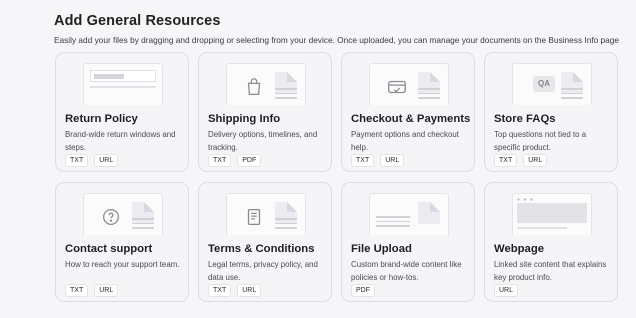 Image resolution: width=636 pixels, height=318 pixels. I want to click on credit-card-icon, so click(397, 87).